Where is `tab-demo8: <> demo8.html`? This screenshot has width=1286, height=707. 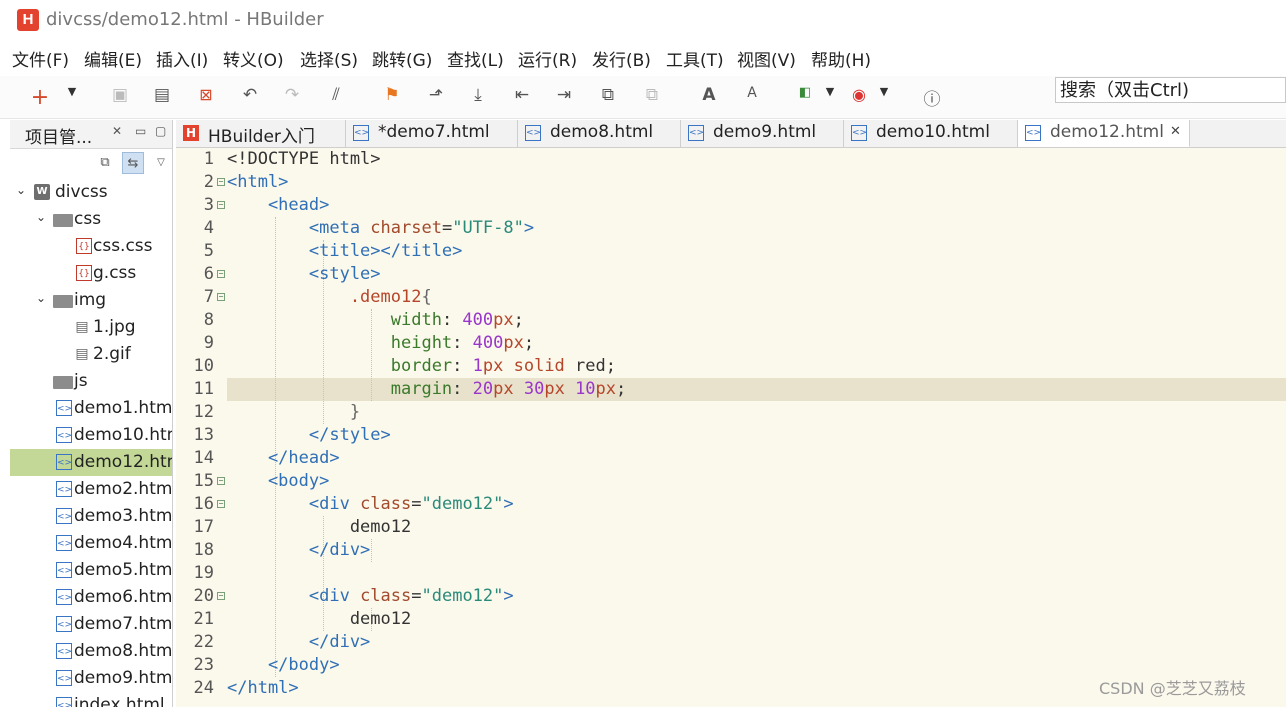 tab-demo8: <> demo8.html is located at coordinates (599, 133).